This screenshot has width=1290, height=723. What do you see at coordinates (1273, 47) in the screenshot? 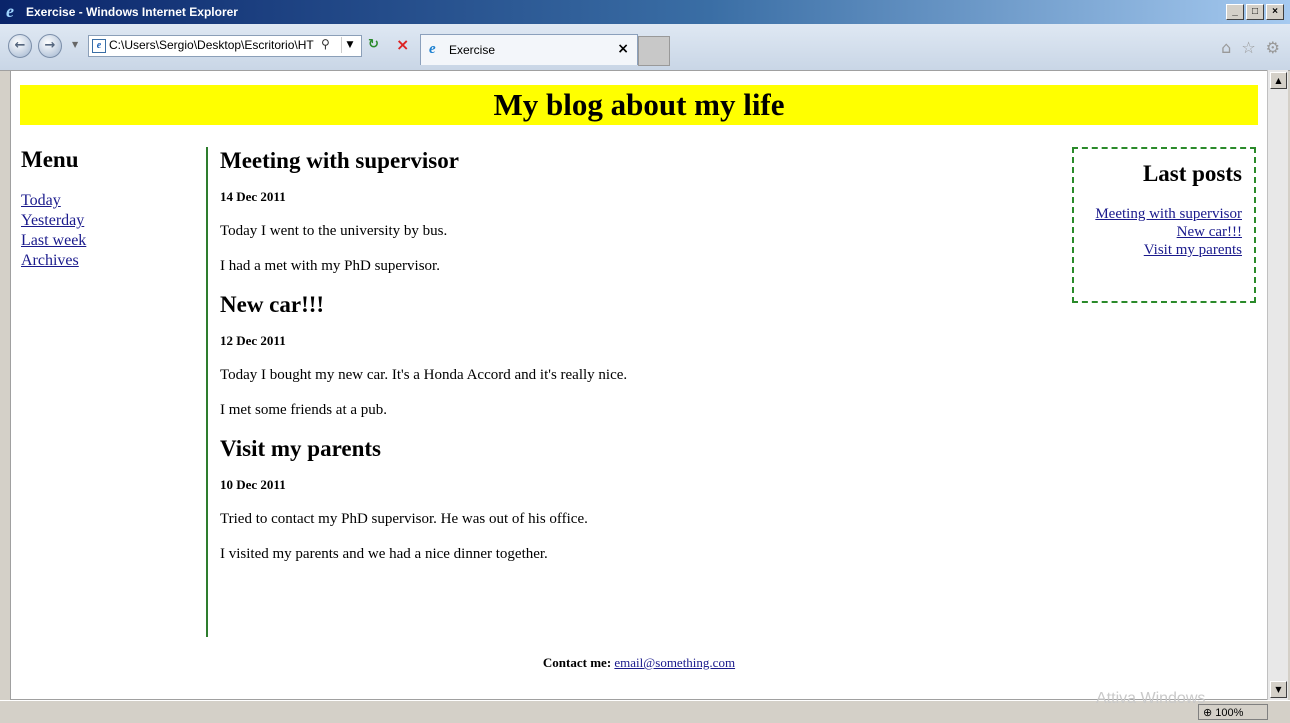
I see `tools-gear-icon: ⚙` at bounding box center [1273, 47].